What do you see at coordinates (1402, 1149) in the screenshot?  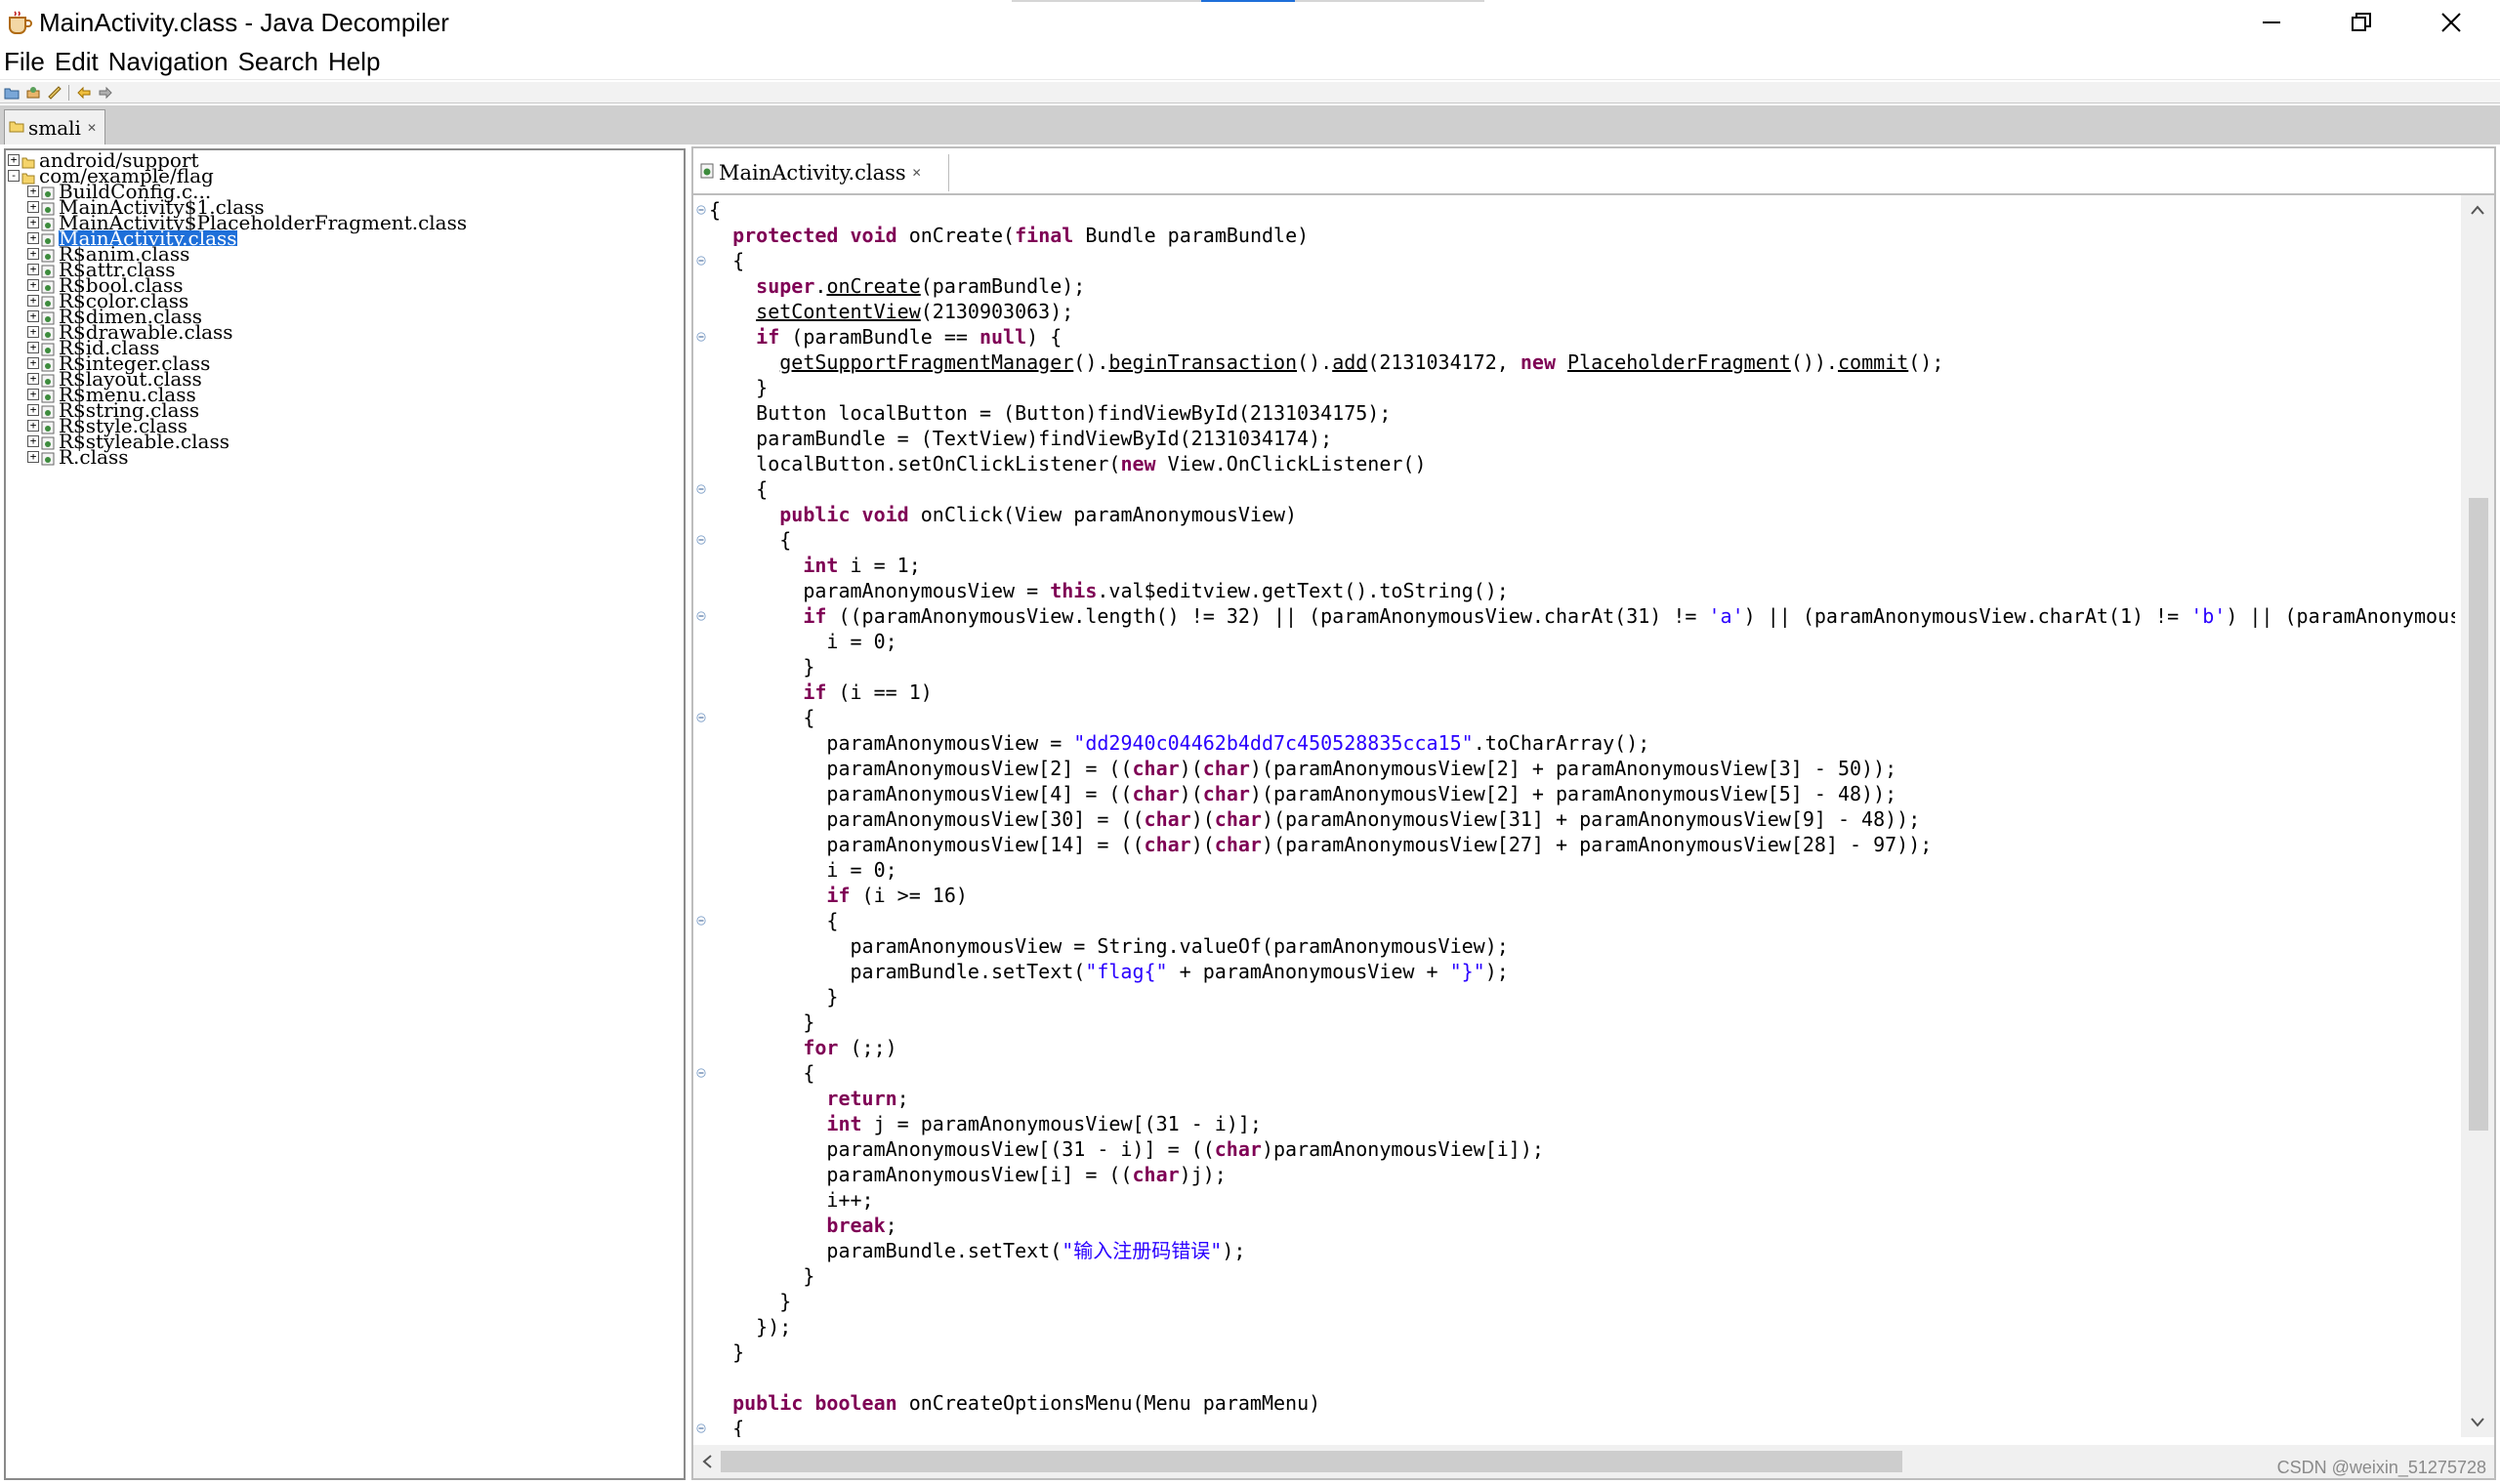 I see `code-text: )paramAnonymousView[i]);` at bounding box center [1402, 1149].